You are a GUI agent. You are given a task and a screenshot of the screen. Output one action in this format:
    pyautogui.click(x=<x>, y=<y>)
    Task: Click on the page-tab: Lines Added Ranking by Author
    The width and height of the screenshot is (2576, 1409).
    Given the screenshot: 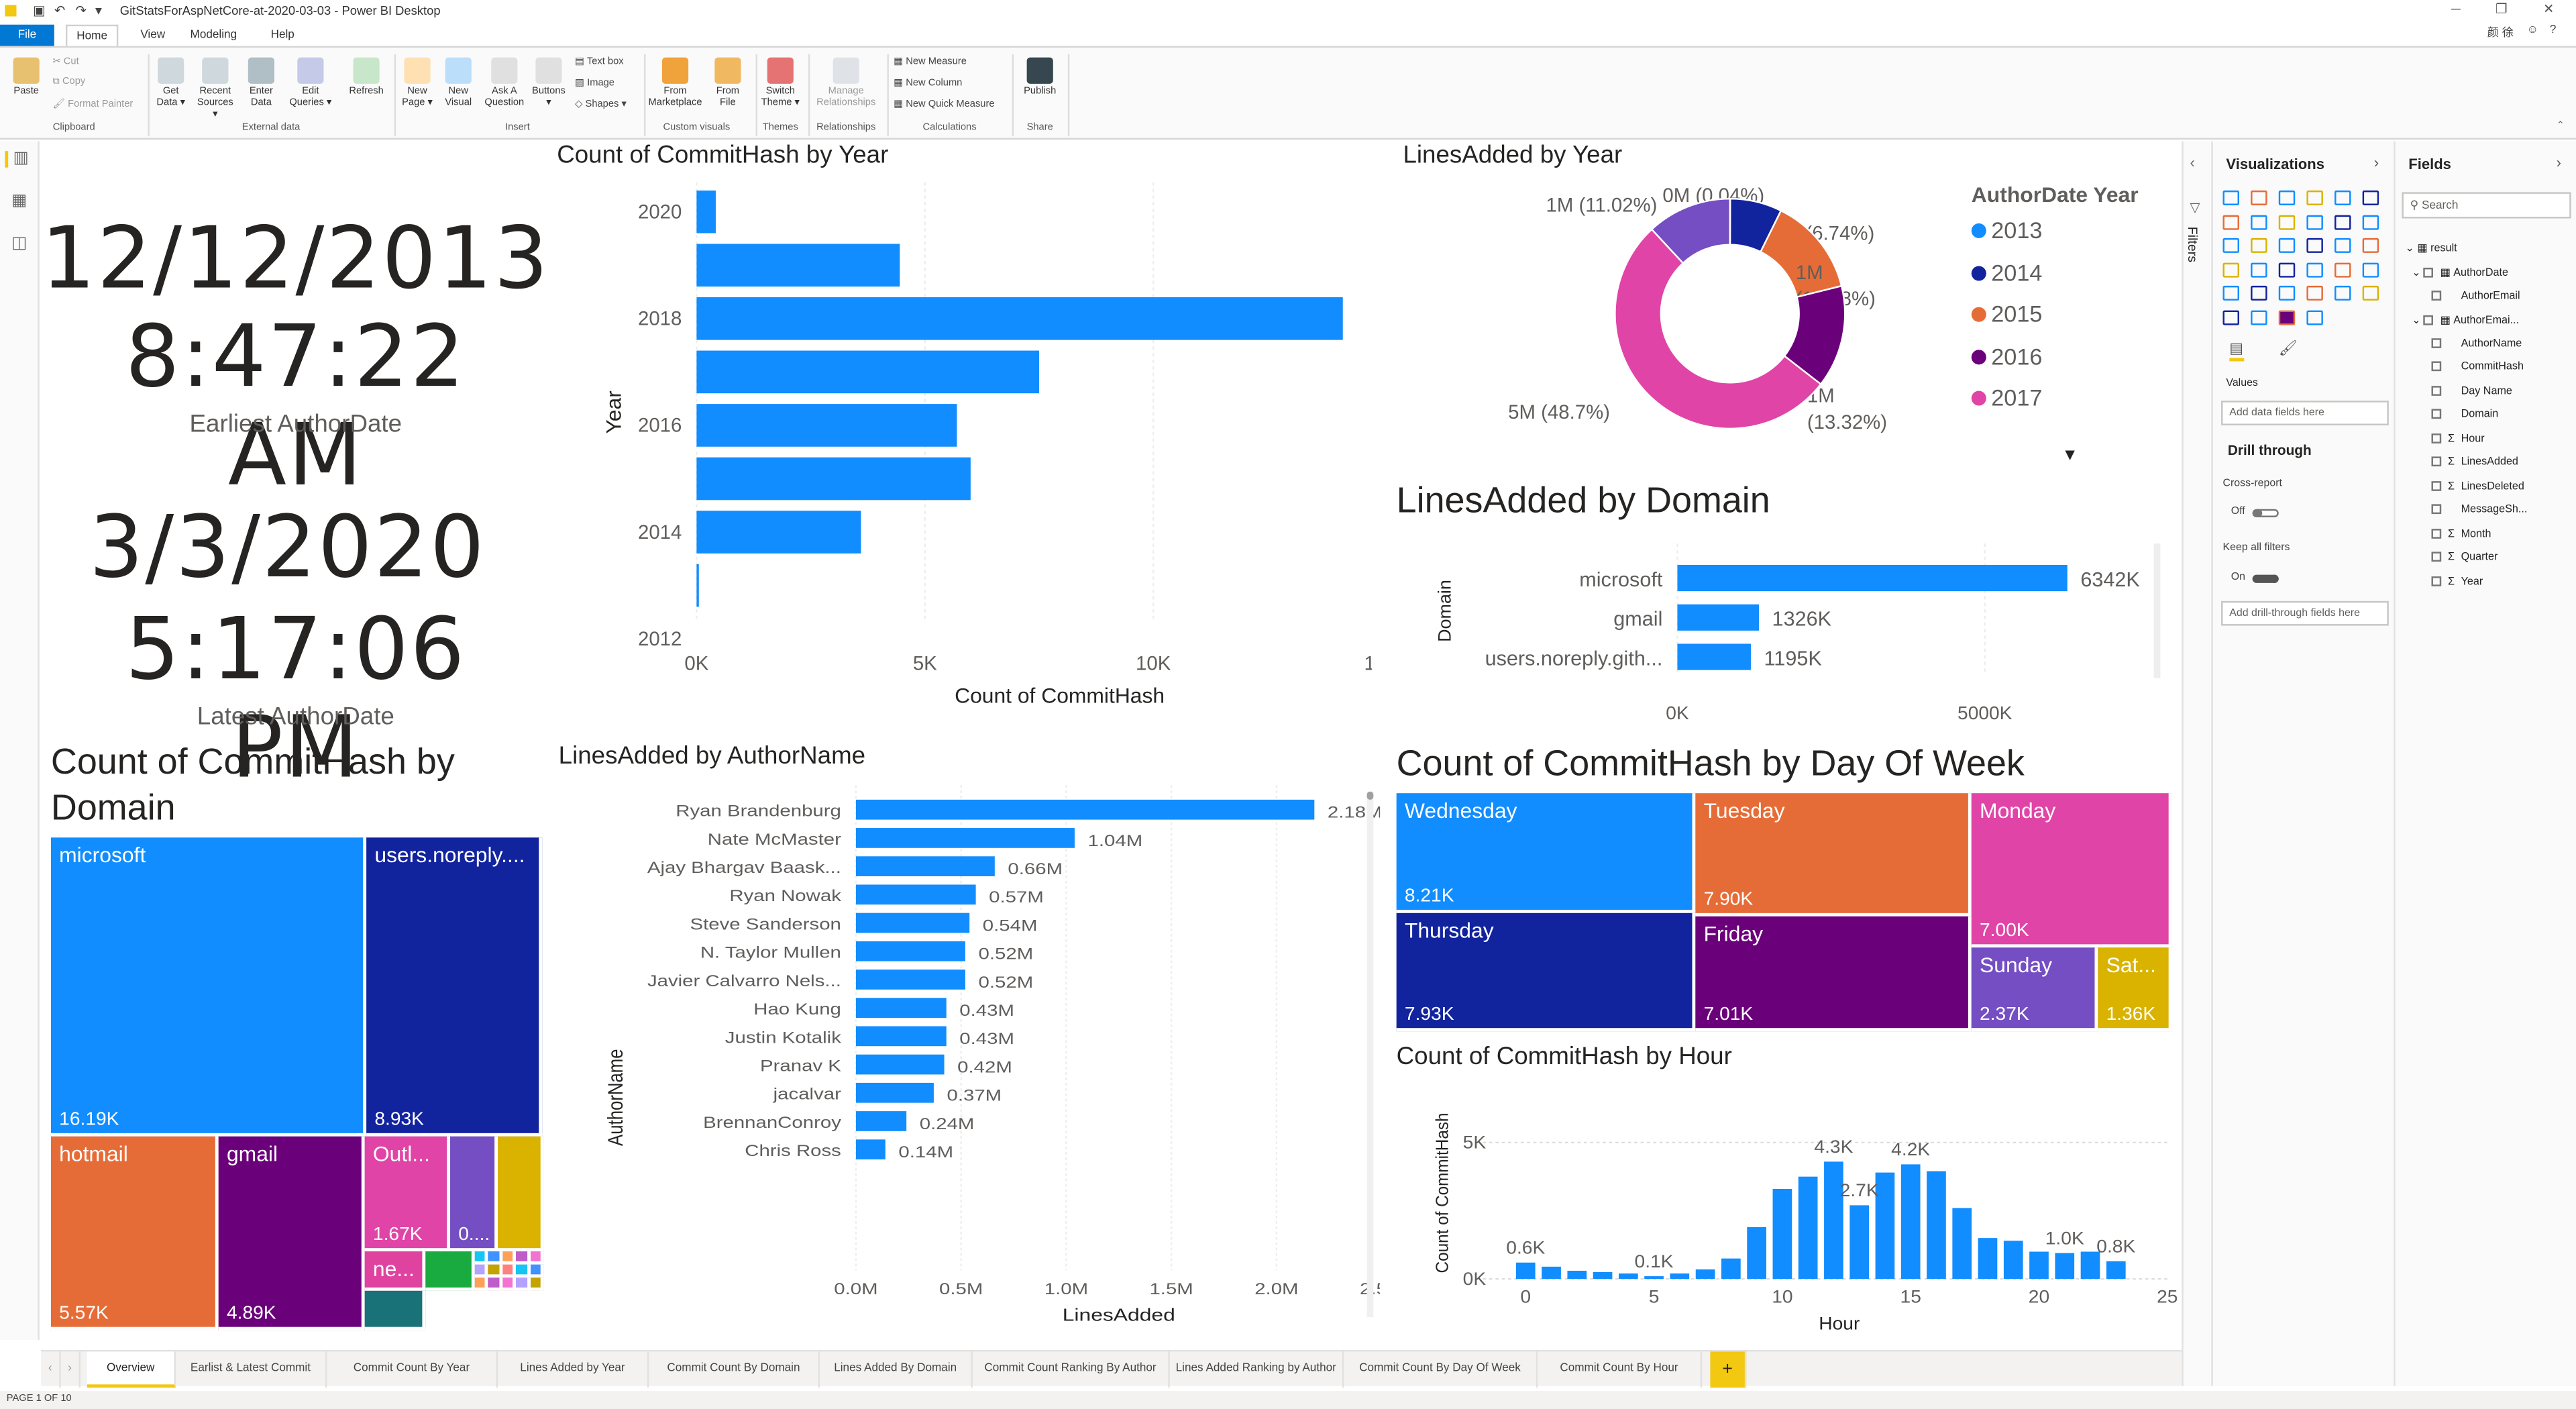 What is the action you would take?
    pyautogui.click(x=1257, y=1369)
    